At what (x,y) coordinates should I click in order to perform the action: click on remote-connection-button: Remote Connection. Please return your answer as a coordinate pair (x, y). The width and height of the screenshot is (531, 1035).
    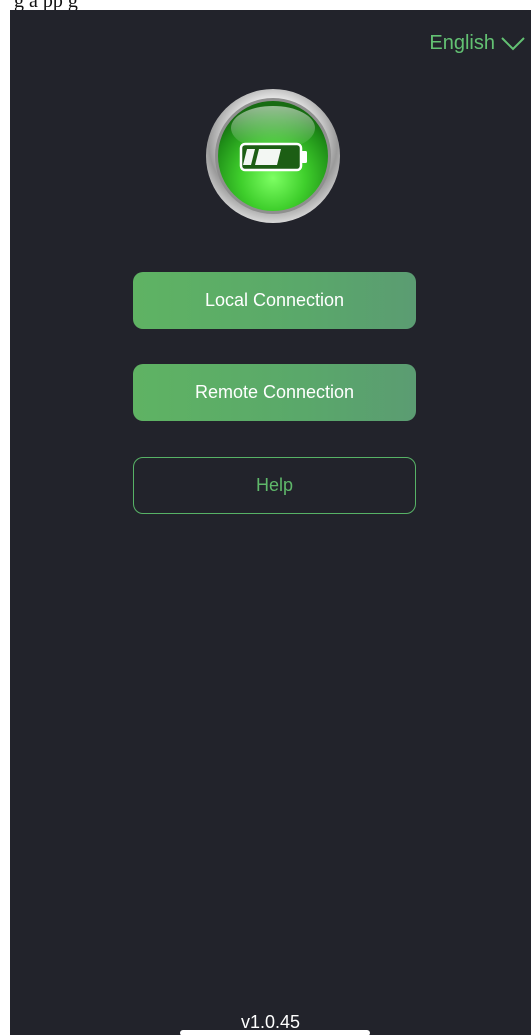
    Looking at the image, I should click on (274, 392).